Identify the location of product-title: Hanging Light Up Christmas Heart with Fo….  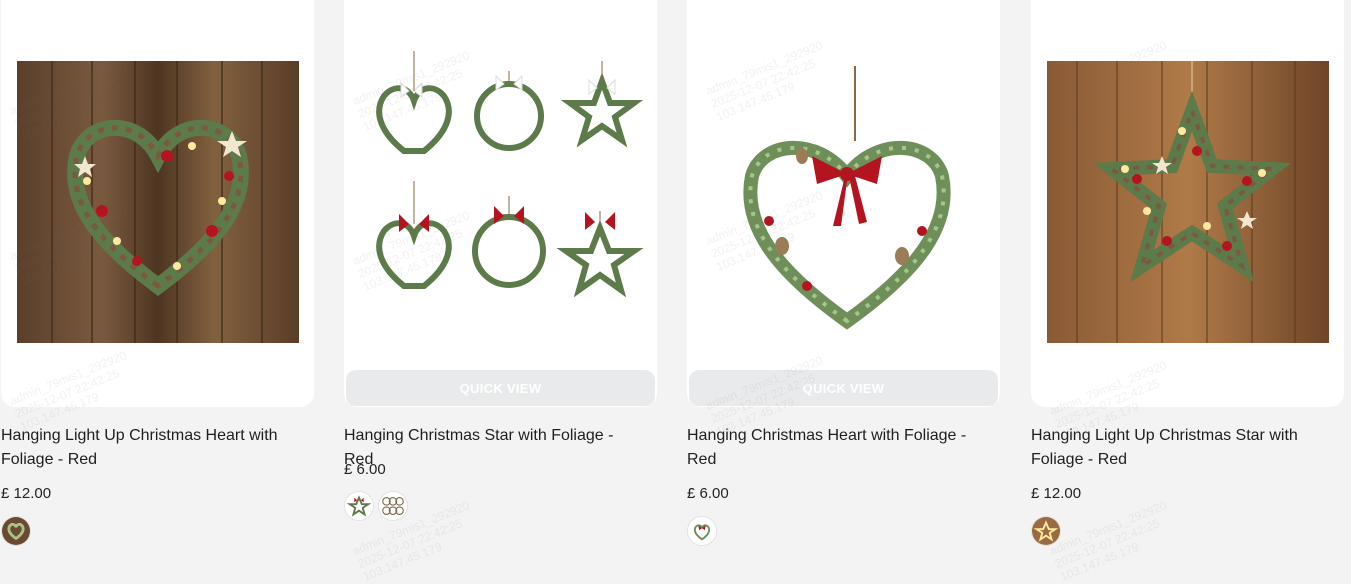
(151, 448).